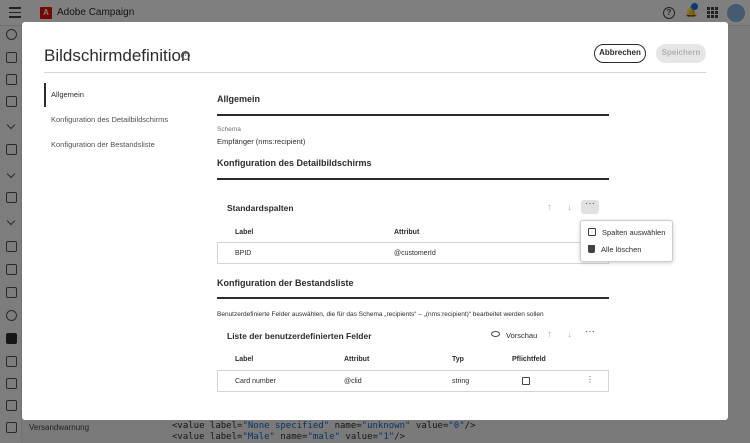 Image resolution: width=750 pixels, height=443 pixels. I want to click on cell-label: BPID, so click(243, 253).